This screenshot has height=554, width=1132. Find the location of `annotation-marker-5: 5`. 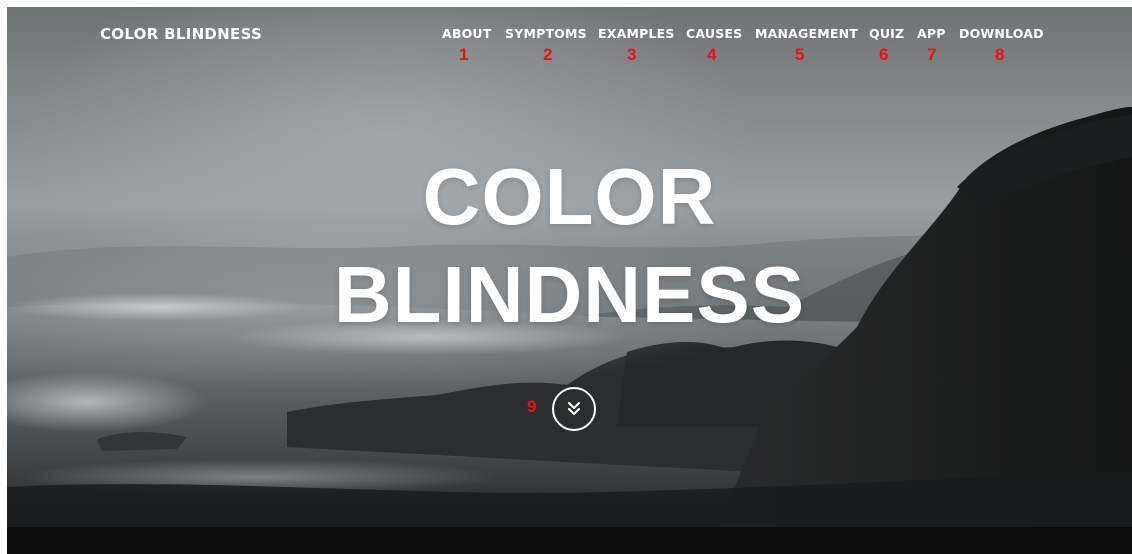

annotation-marker-5: 5 is located at coordinates (800, 54).